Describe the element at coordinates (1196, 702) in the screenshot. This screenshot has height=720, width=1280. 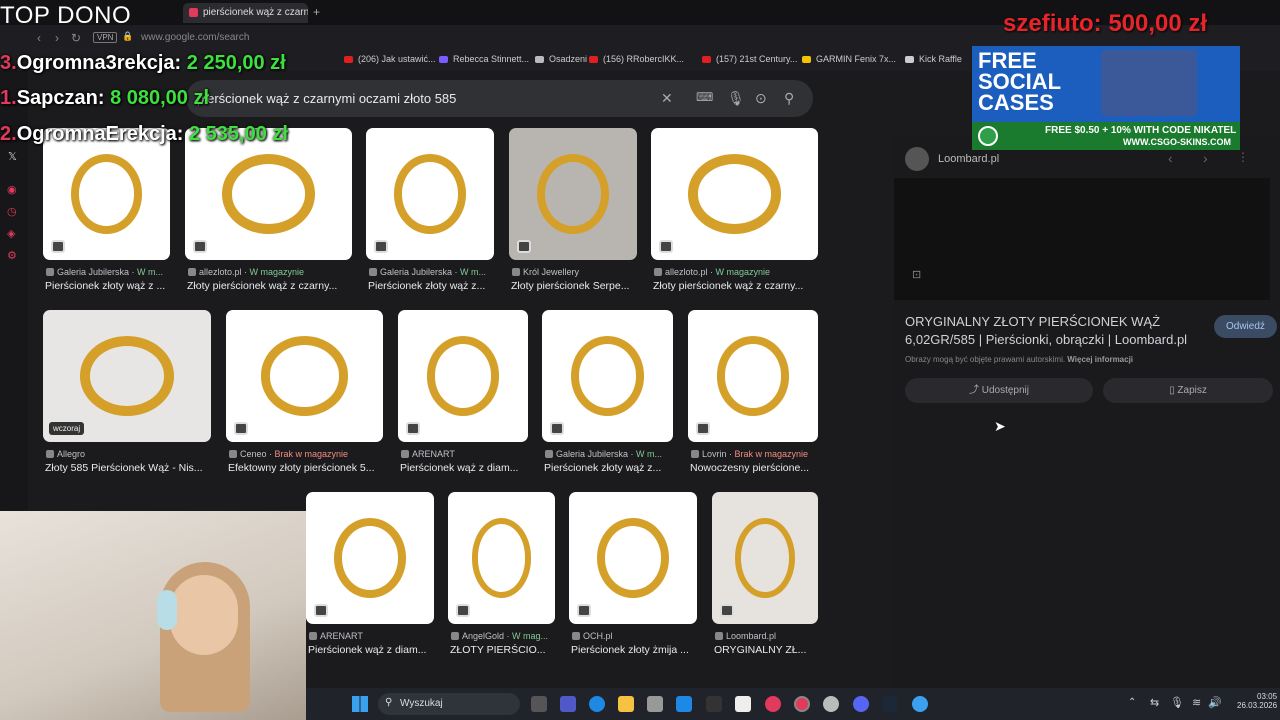
I see `wifi-icon: ≋` at that location.